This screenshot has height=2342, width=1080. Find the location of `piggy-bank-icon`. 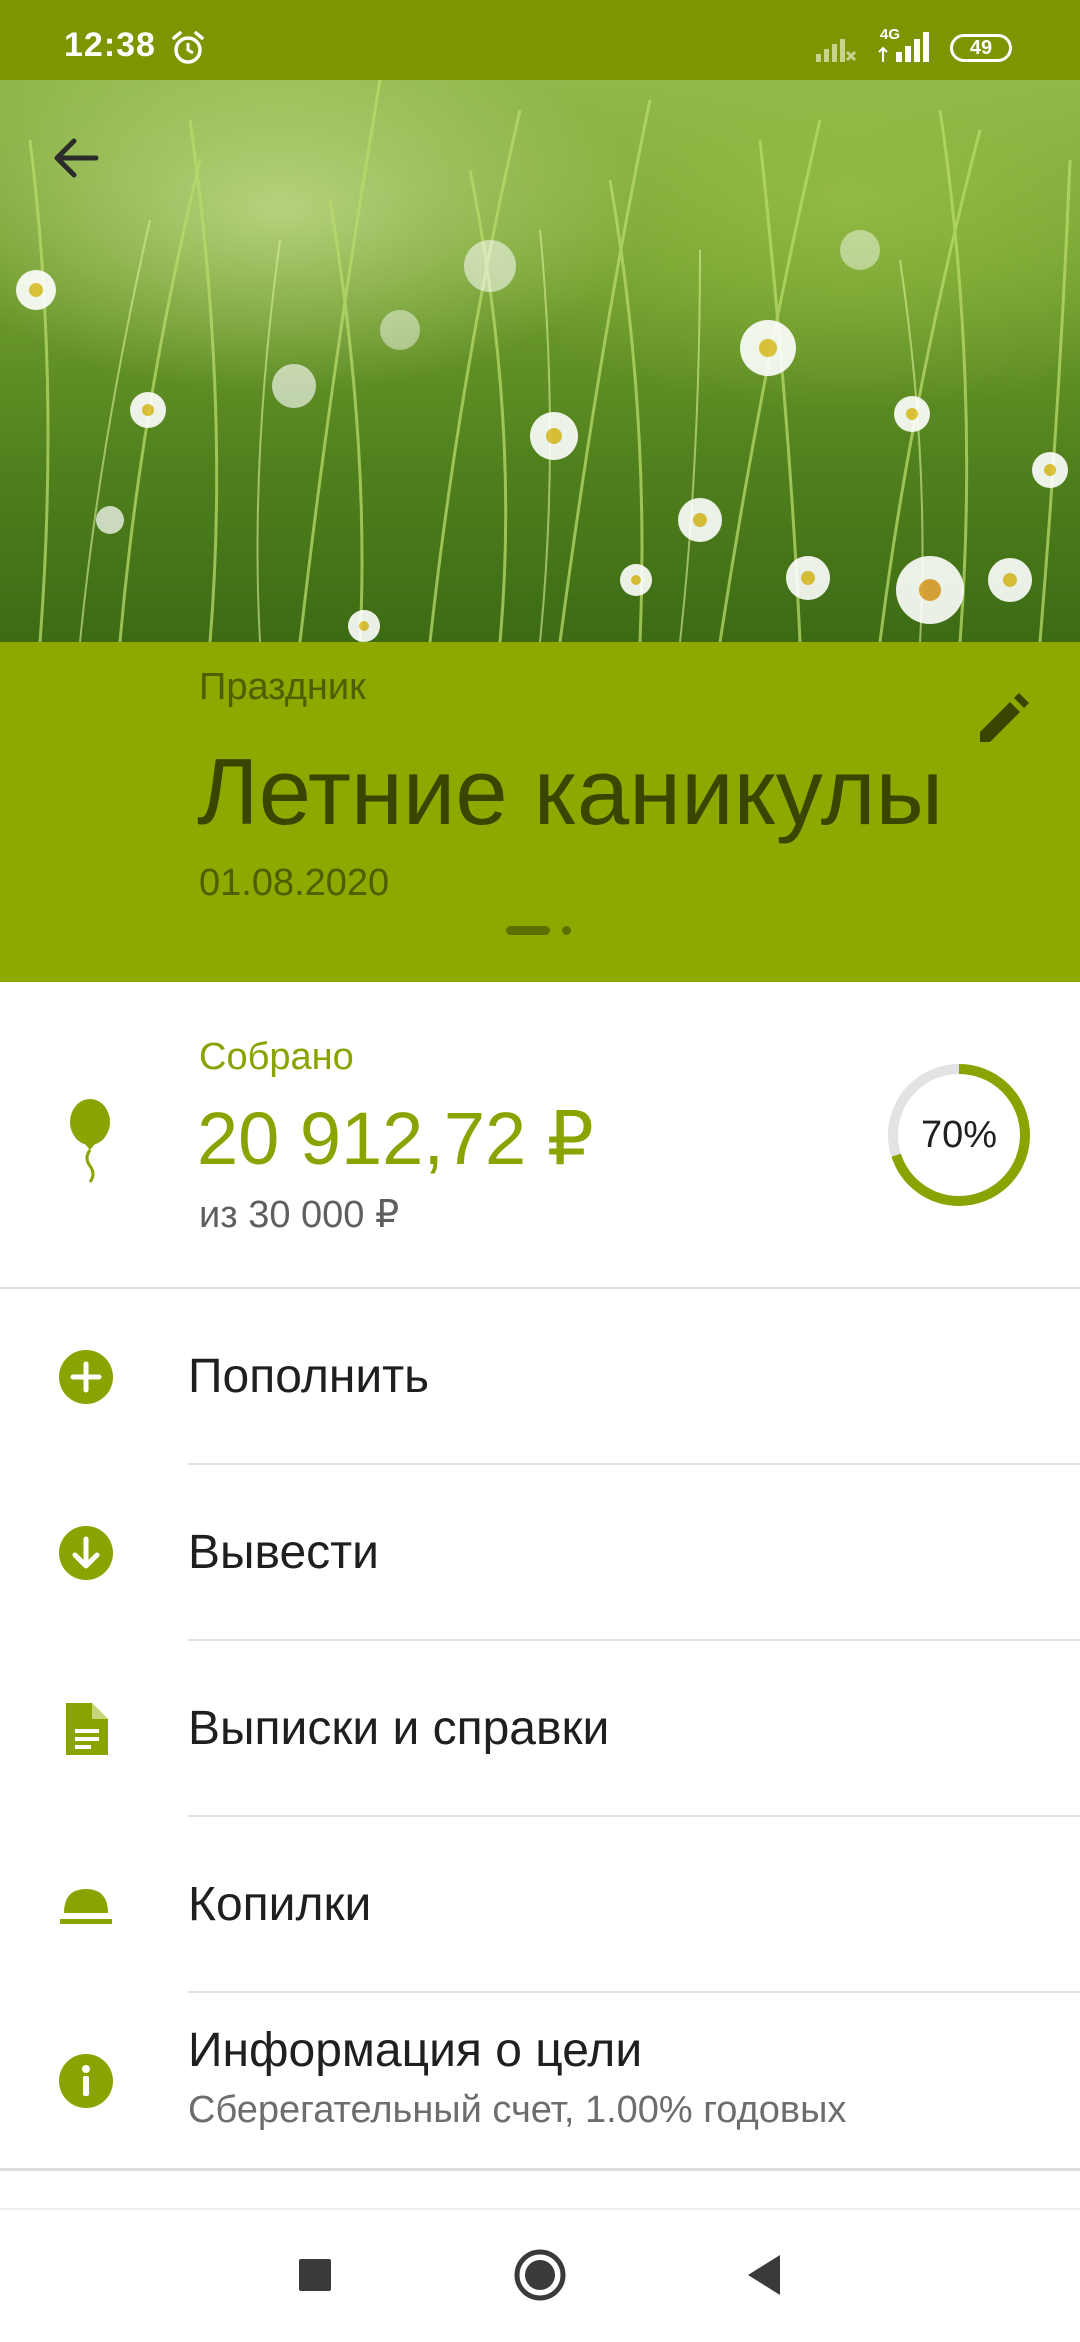

piggy-bank-icon is located at coordinates (86, 1906).